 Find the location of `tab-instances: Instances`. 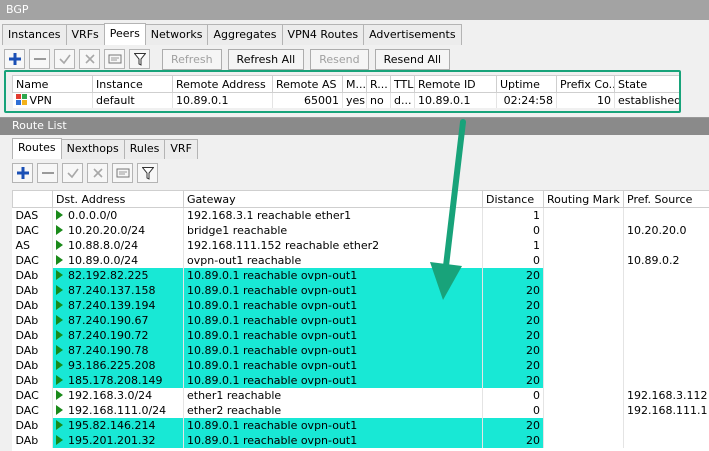

tab-instances: Instances is located at coordinates (34, 34).